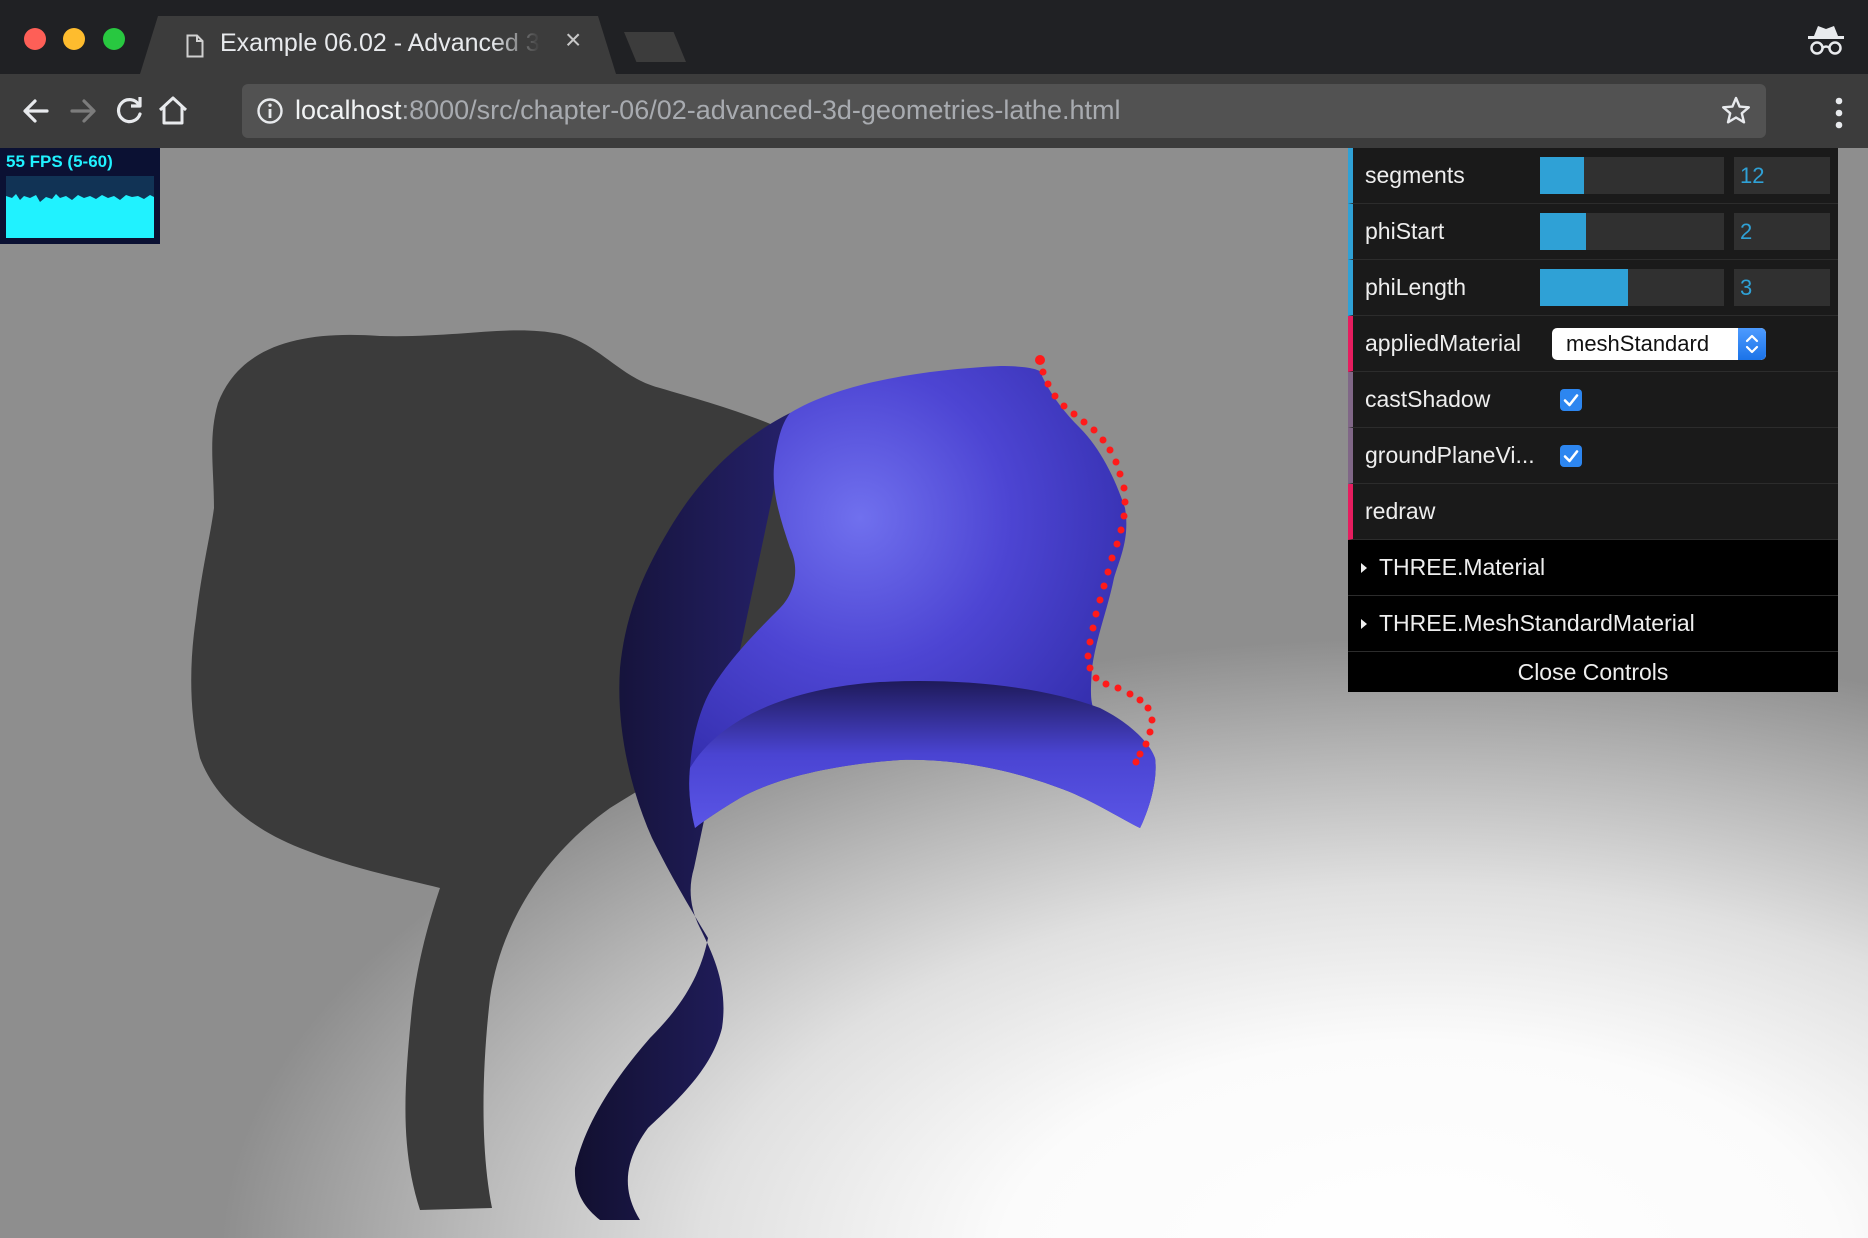 The image size is (1868, 1238). Describe the element at coordinates (1782, 287) in the screenshot. I see `philength-input: 3` at that location.